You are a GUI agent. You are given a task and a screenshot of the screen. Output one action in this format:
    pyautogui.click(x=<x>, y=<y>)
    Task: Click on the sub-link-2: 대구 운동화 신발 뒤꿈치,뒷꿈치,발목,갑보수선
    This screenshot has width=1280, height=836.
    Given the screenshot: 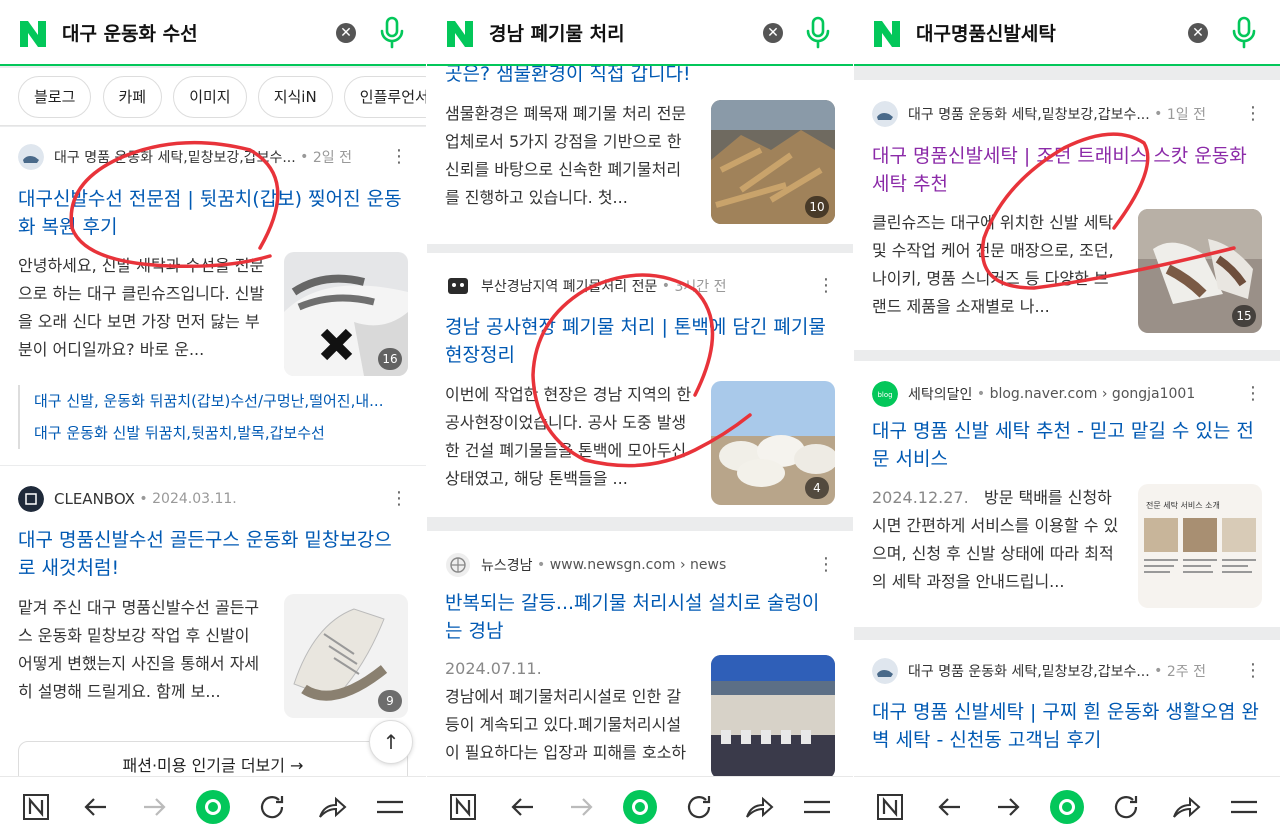 What is the action you would take?
    pyautogui.click(x=213, y=433)
    